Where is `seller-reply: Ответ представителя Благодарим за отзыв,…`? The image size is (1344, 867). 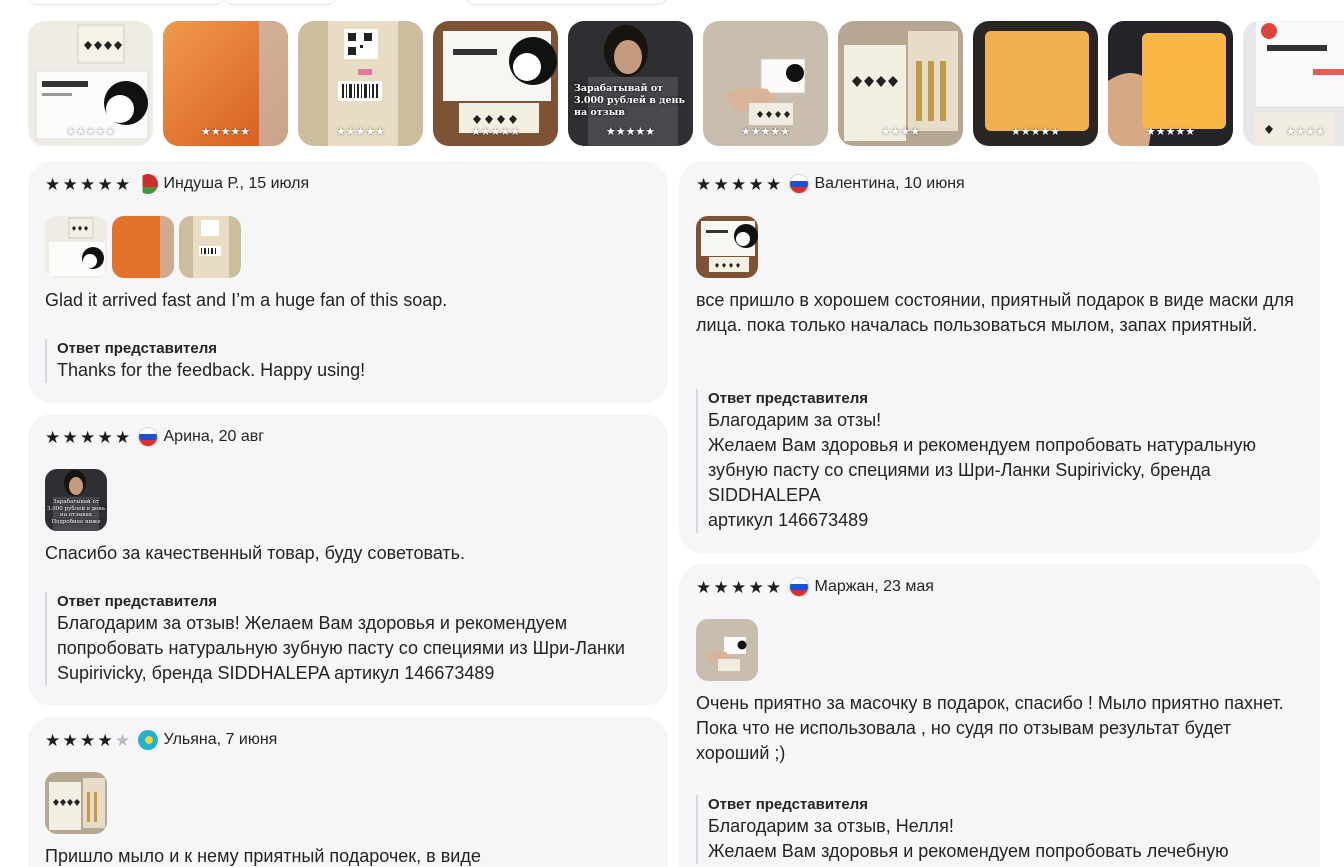
seller-reply: Ответ представителя Благодарим за отзыв,… is located at coordinates (997, 829).